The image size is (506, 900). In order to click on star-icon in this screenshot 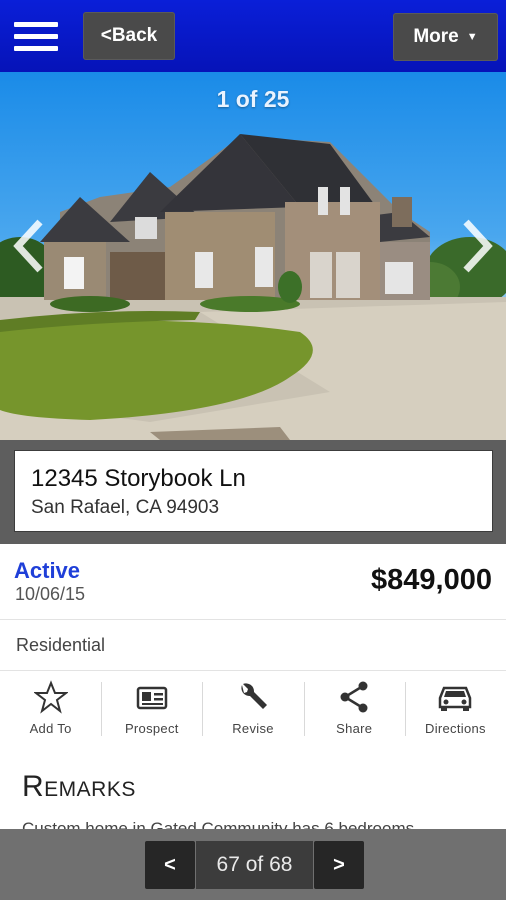, I will do `click(50, 697)`.